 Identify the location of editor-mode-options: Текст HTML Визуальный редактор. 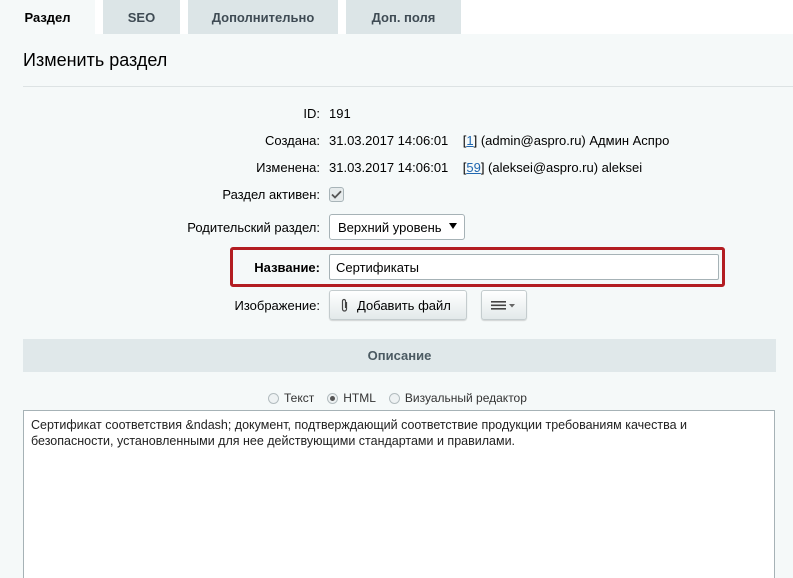
(404, 398).